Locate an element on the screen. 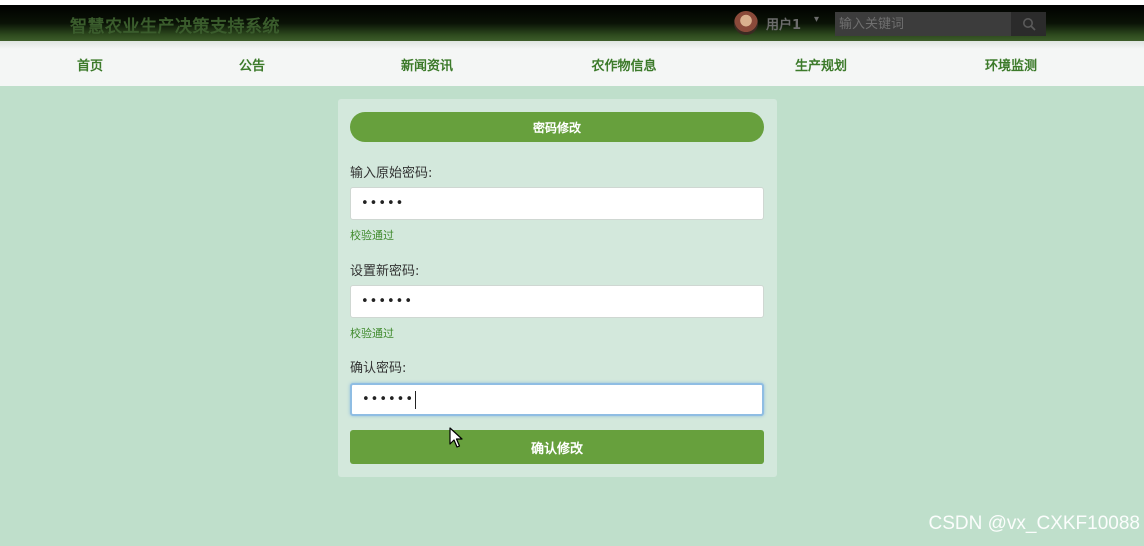  new-password-validation: 校验通过 is located at coordinates (372, 333).